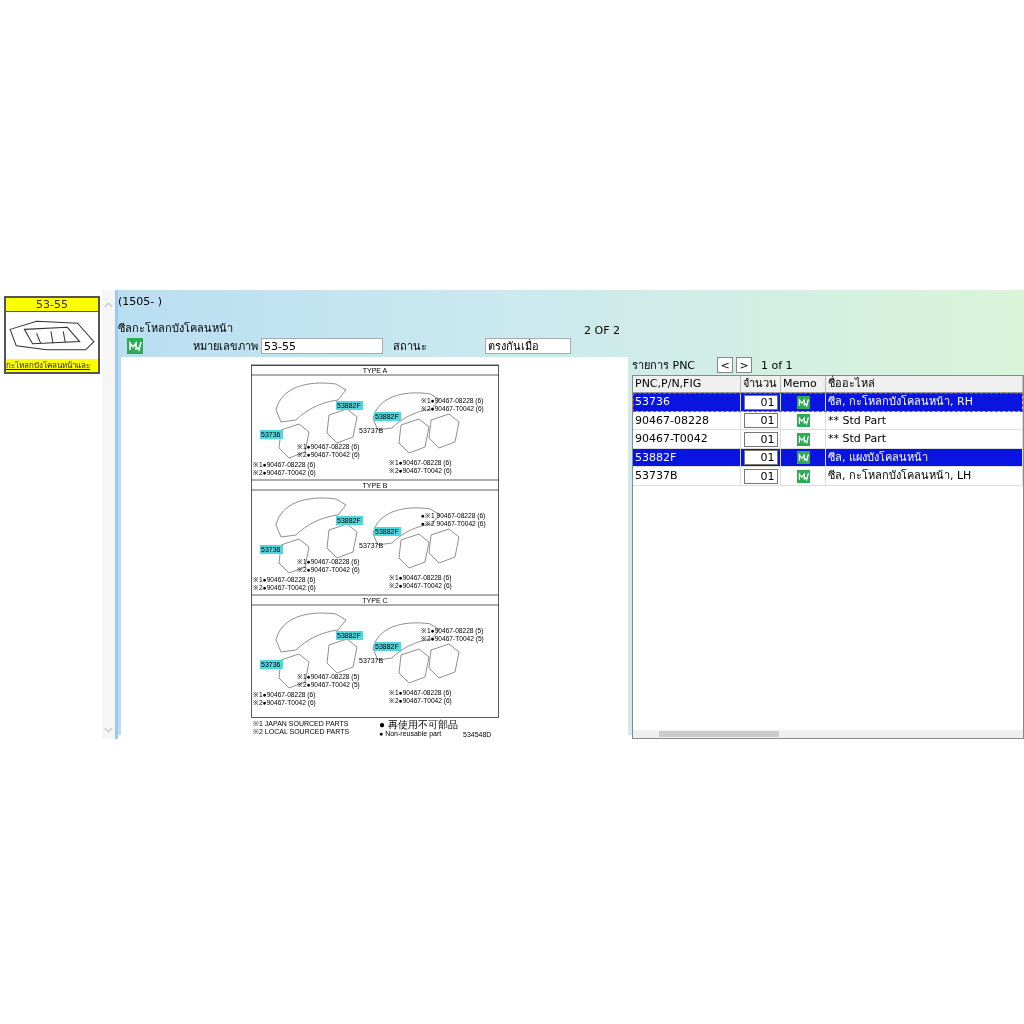 The height and width of the screenshot is (1024, 1024). I want to click on table-cell: ซีล, กะโหลกบังโคลนหน้า, LH, so click(924, 476).